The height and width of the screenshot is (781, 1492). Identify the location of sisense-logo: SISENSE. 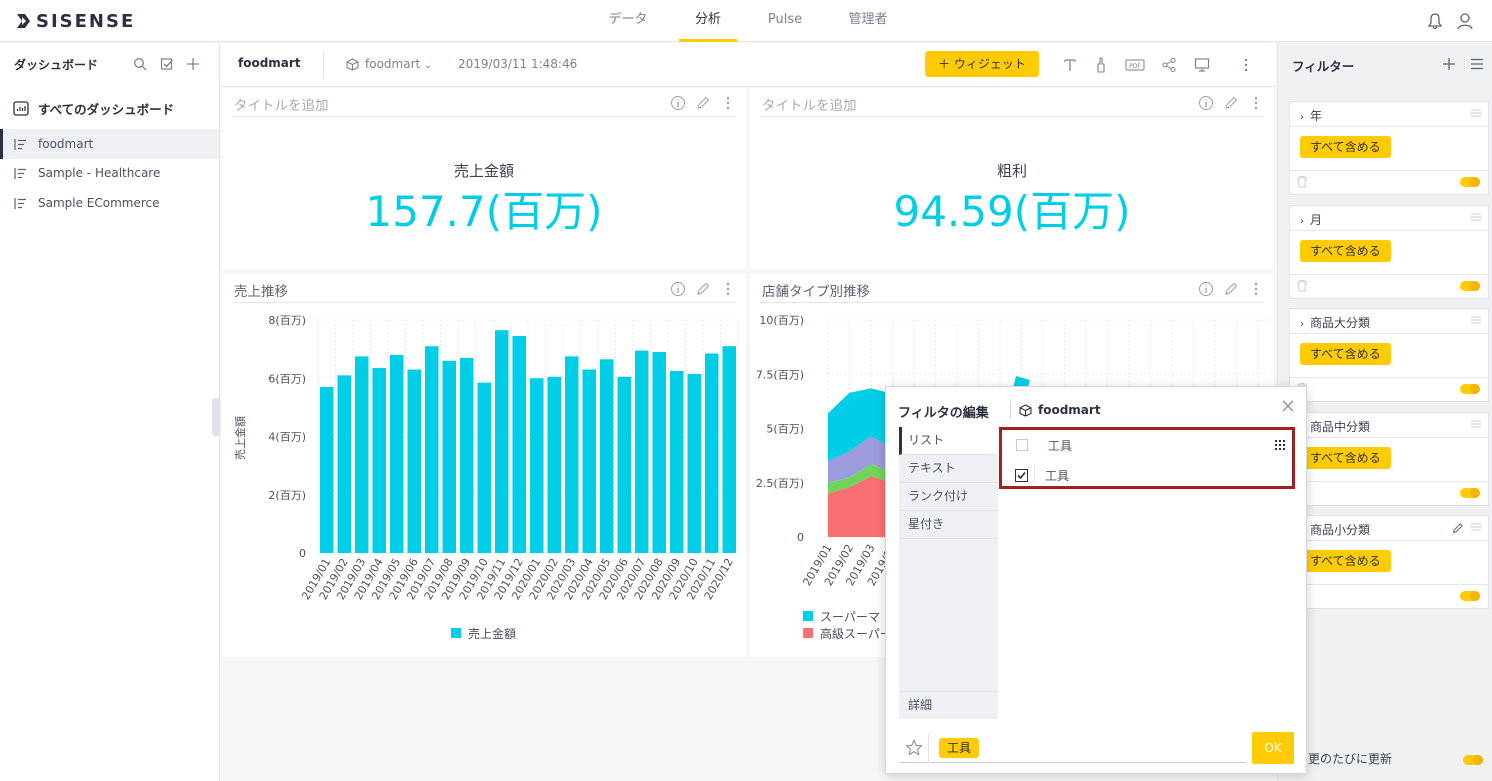
(75, 21).